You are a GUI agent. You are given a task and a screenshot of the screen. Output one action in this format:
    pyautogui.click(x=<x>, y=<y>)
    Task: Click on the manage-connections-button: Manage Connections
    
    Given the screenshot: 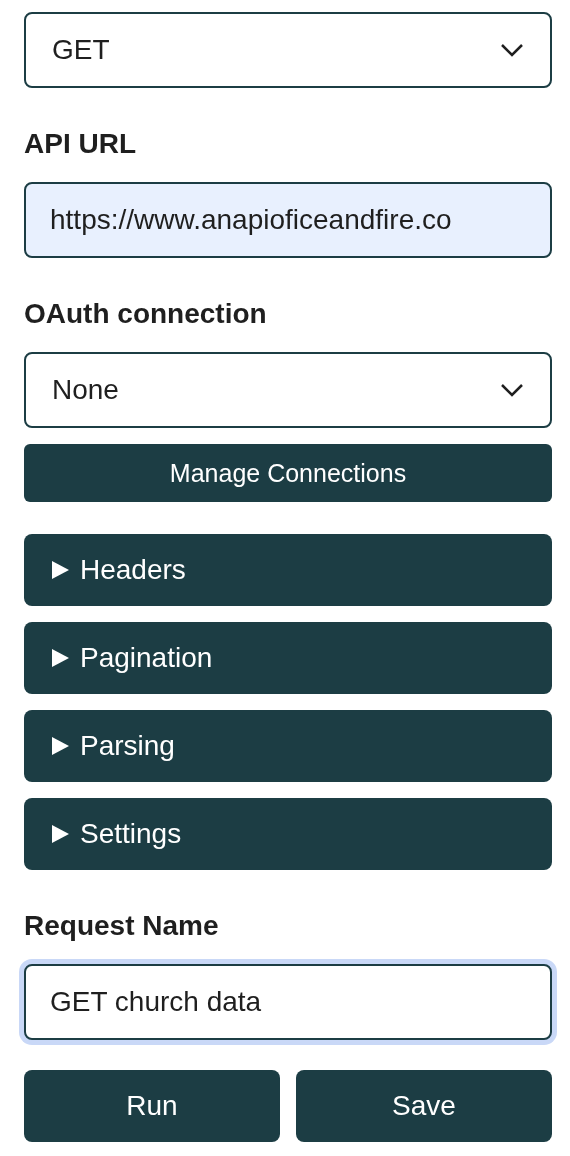 What is the action you would take?
    pyautogui.click(x=288, y=473)
    